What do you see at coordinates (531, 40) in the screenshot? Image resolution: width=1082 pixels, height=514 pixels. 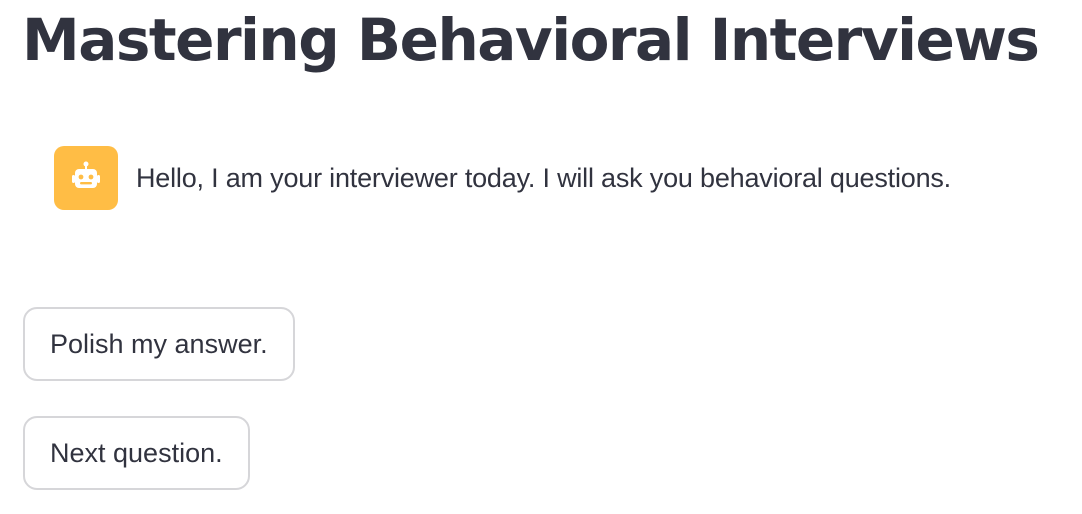 I see `page-title: Mastering Behavioral Interviews` at bounding box center [531, 40].